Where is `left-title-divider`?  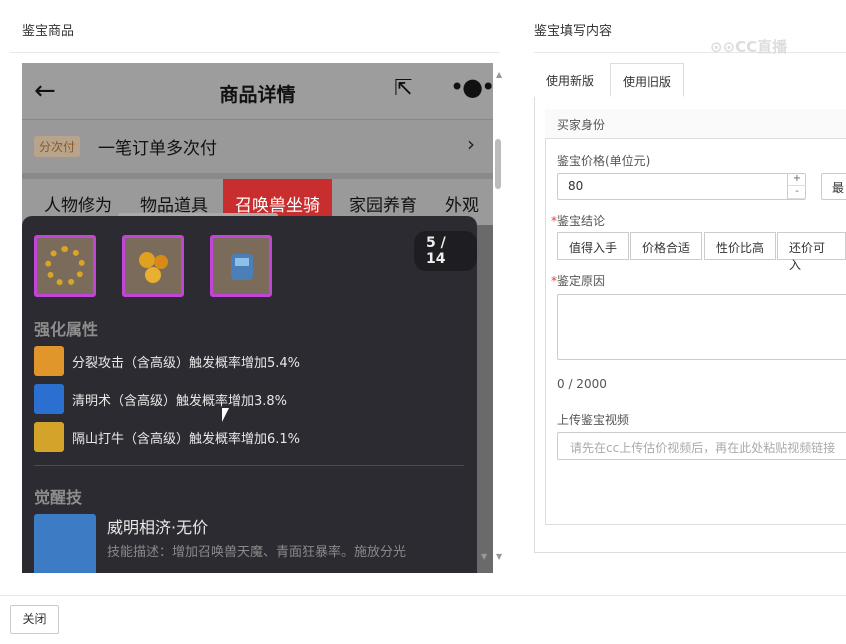
left-title-divider is located at coordinates (255, 52).